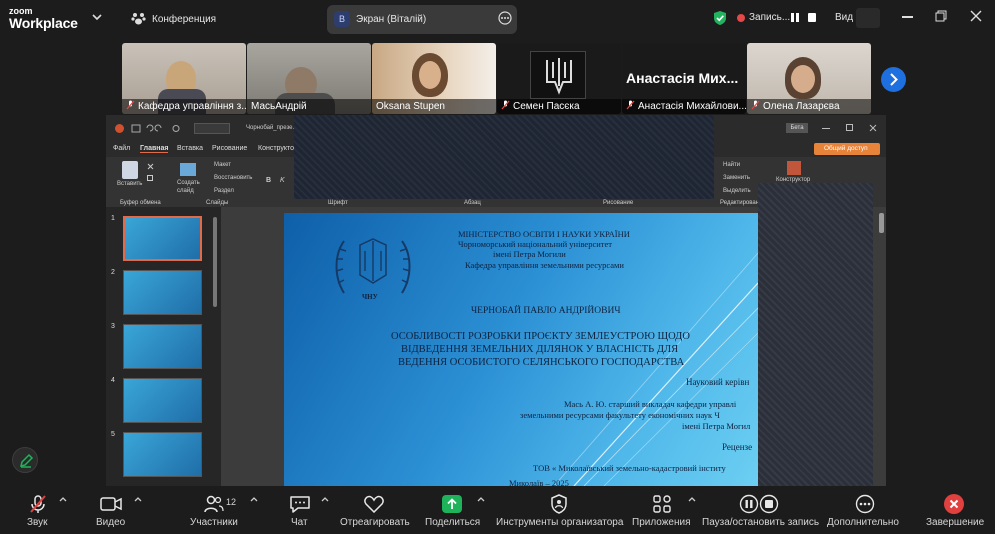  I want to click on share-access-button: Общий доступ, so click(847, 149).